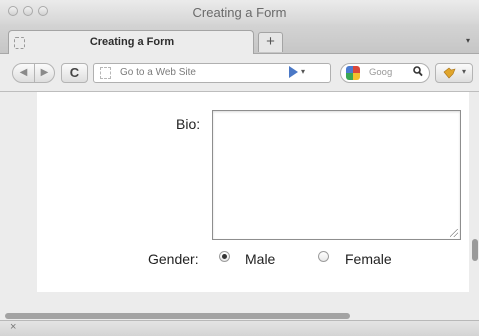 The height and width of the screenshot is (336, 479). I want to click on new-tab-button: +, so click(270, 42).